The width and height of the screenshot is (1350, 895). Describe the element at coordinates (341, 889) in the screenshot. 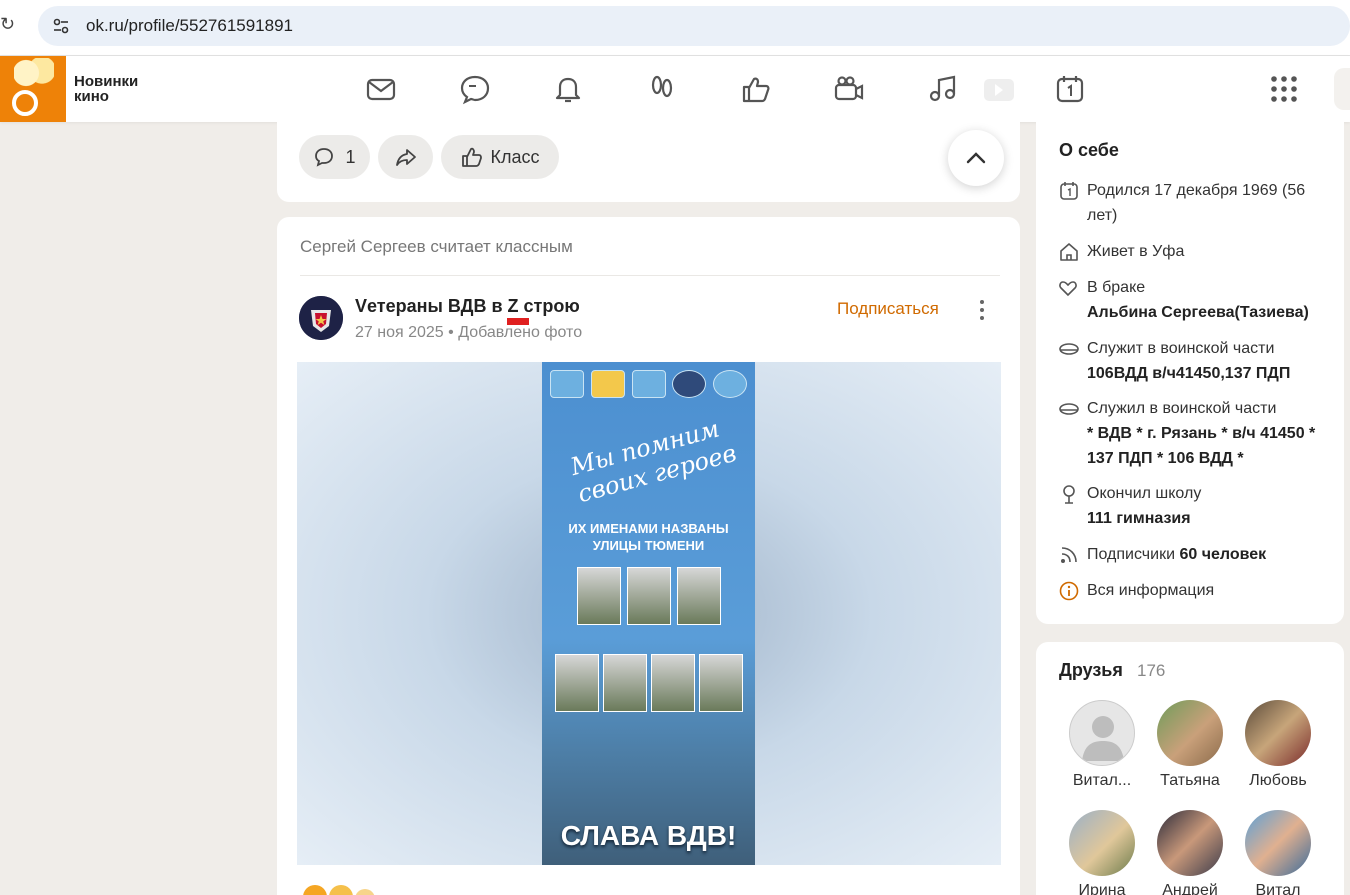

I see `reactions-icon` at that location.